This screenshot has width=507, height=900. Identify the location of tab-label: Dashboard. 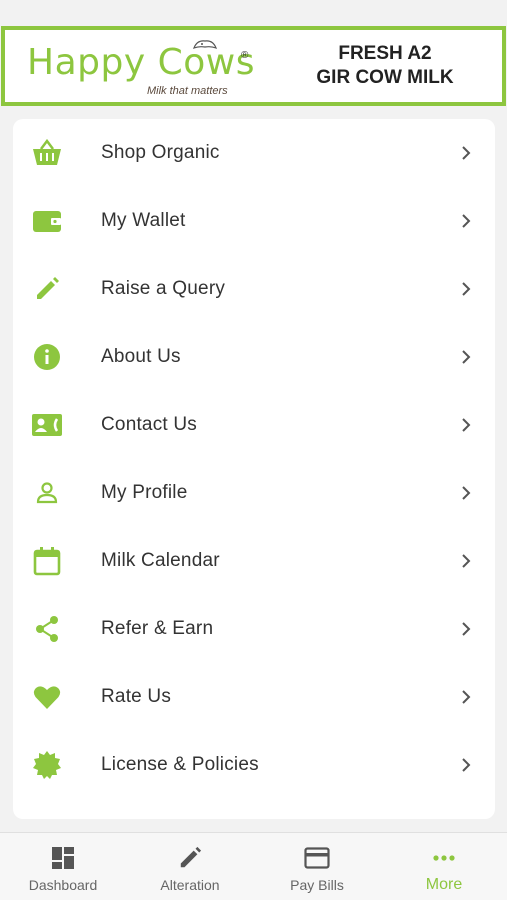
(63, 885).